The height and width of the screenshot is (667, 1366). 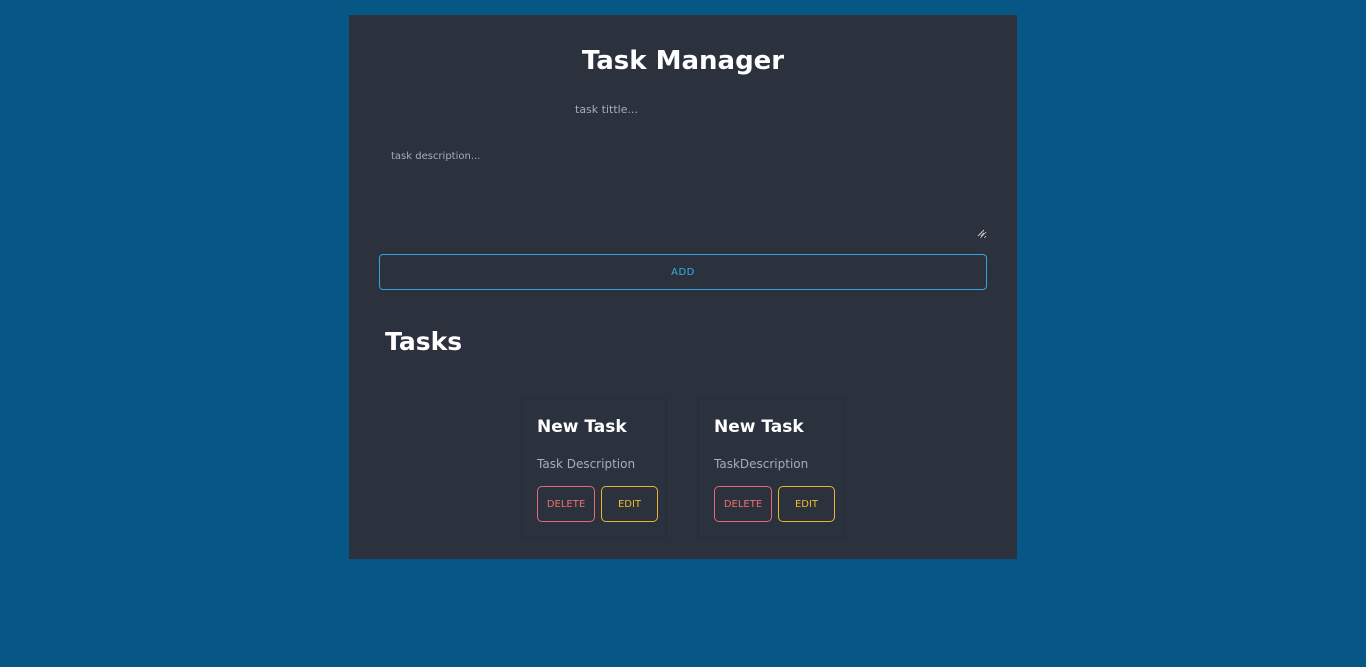 I want to click on task-card: New Task Task Description DELETE EDIT, so click(x=594, y=468).